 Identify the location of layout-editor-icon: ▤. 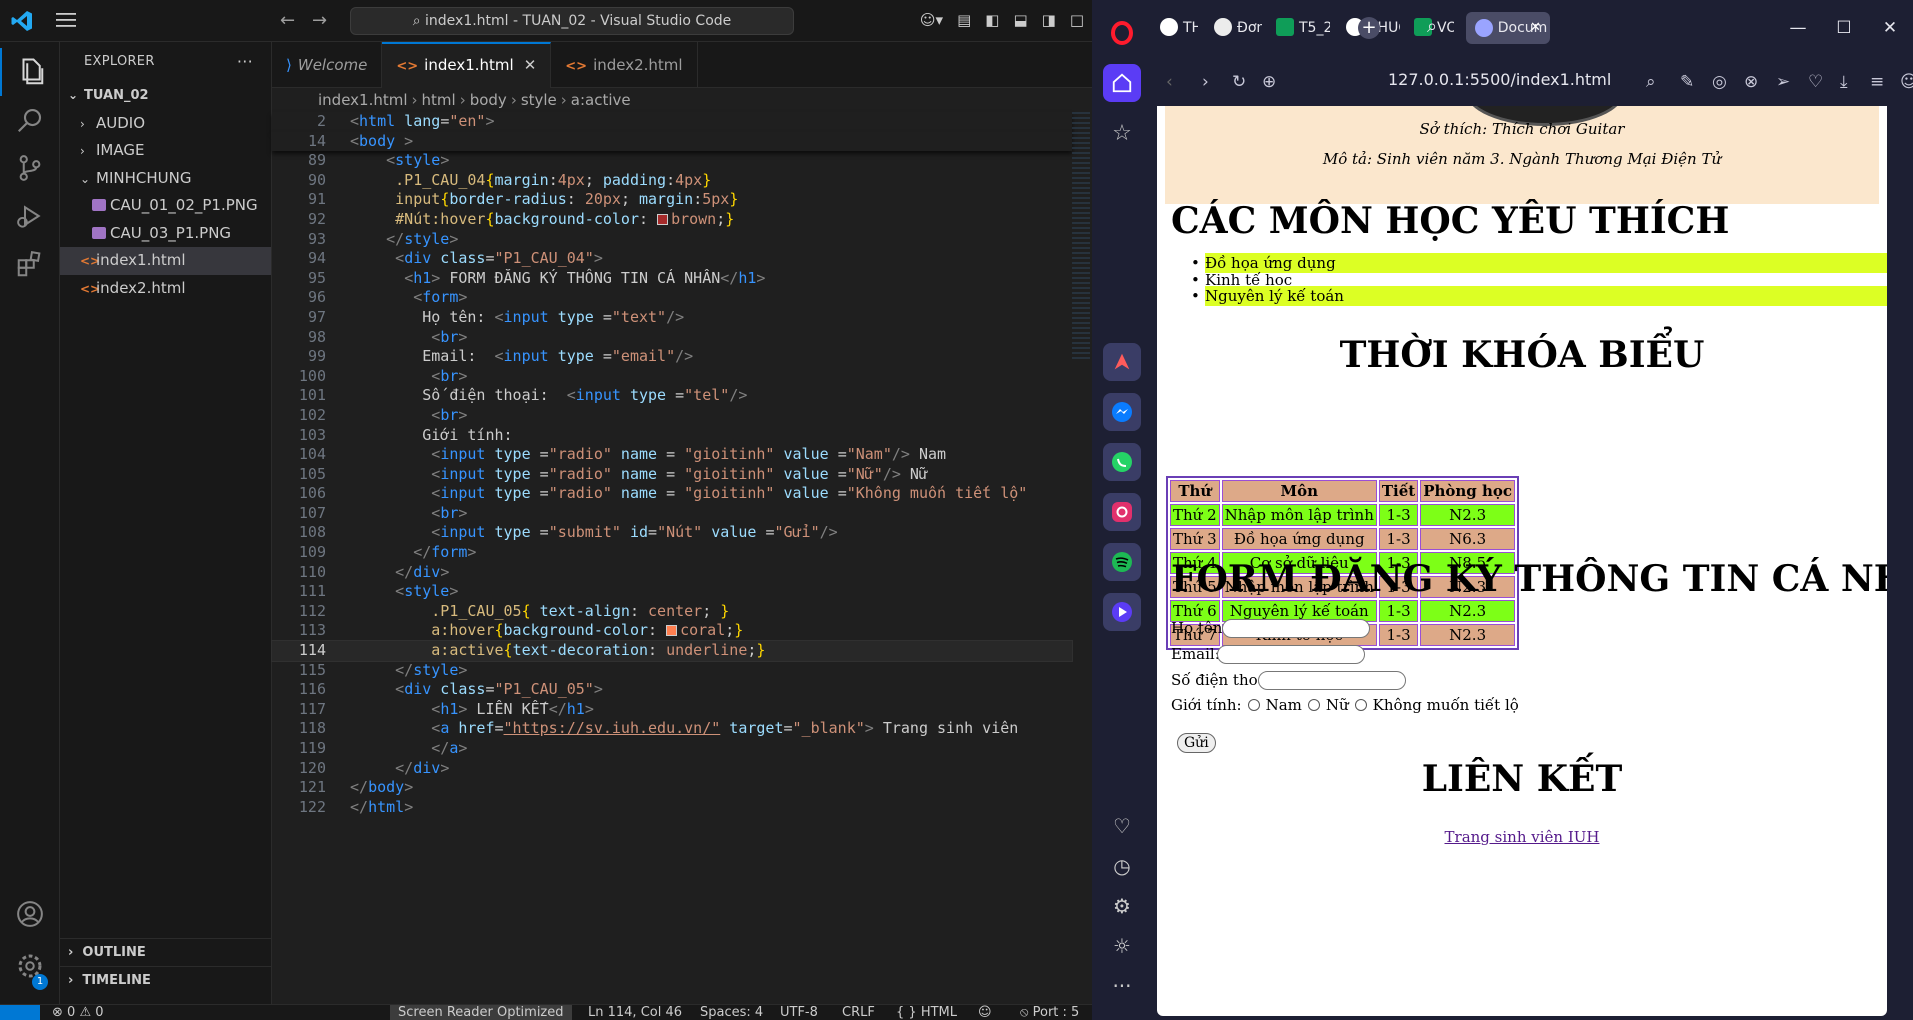
(964, 20).